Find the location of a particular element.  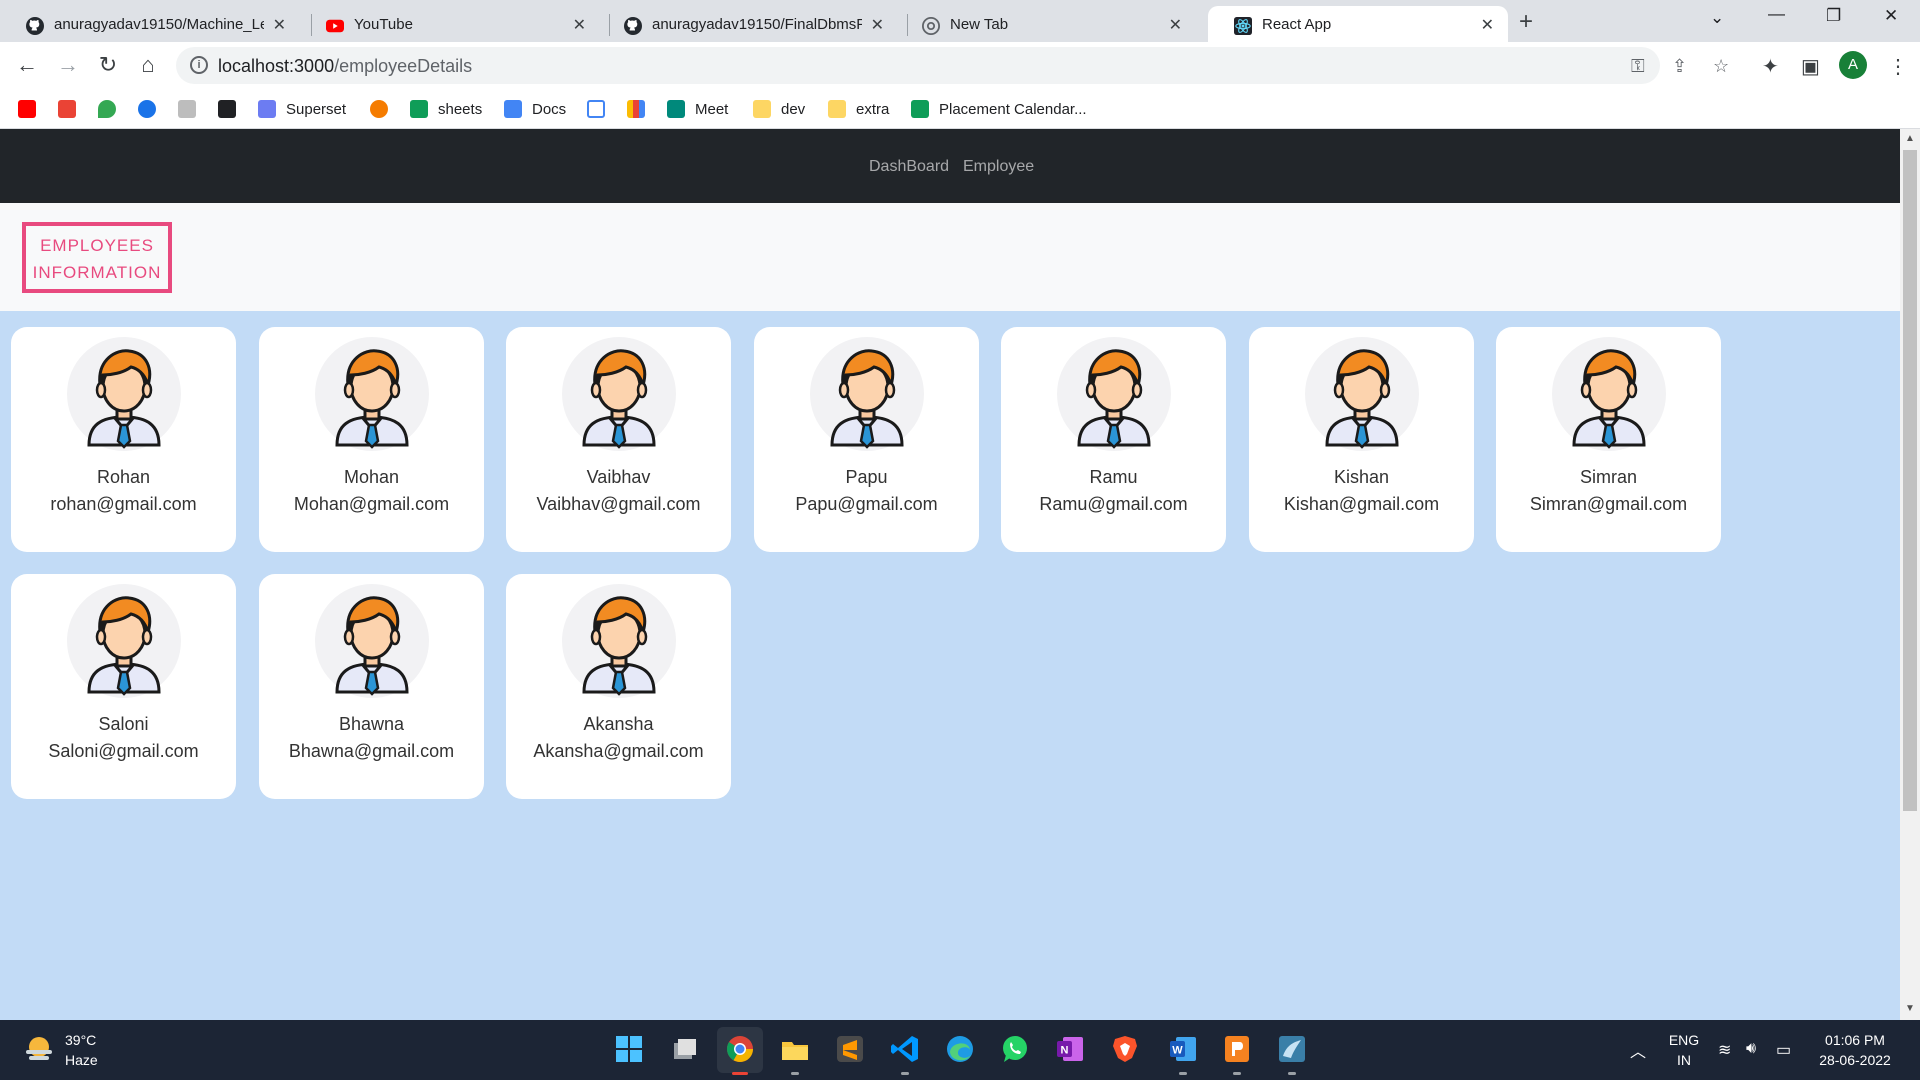

browser-tab: anuragyadav19150/Machine_Lea ✕ is located at coordinates (150, 24).